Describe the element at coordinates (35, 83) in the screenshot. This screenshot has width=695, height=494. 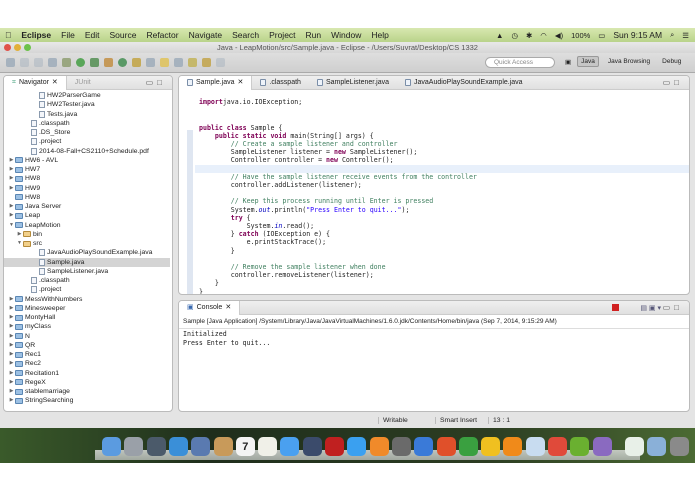
I see `tab-navigator: ⌗ Navigator ✕` at that location.